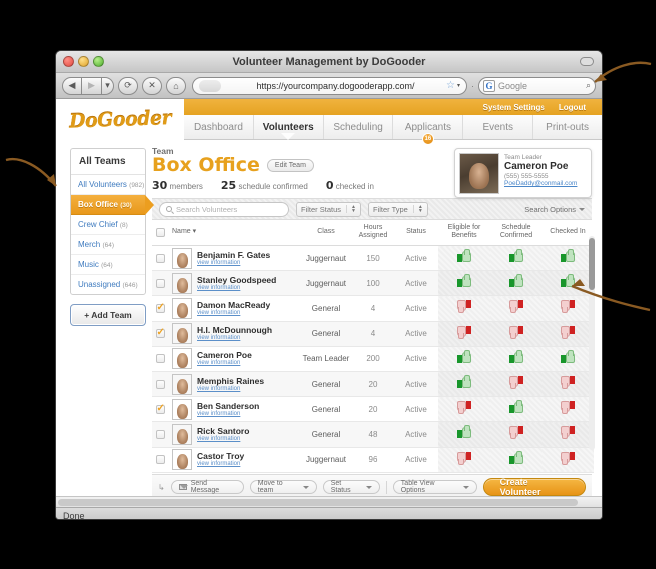 This screenshot has height=569, width=656. What do you see at coordinates (588, 85) in the screenshot?
I see `search-icon: ⌕` at bounding box center [588, 85].